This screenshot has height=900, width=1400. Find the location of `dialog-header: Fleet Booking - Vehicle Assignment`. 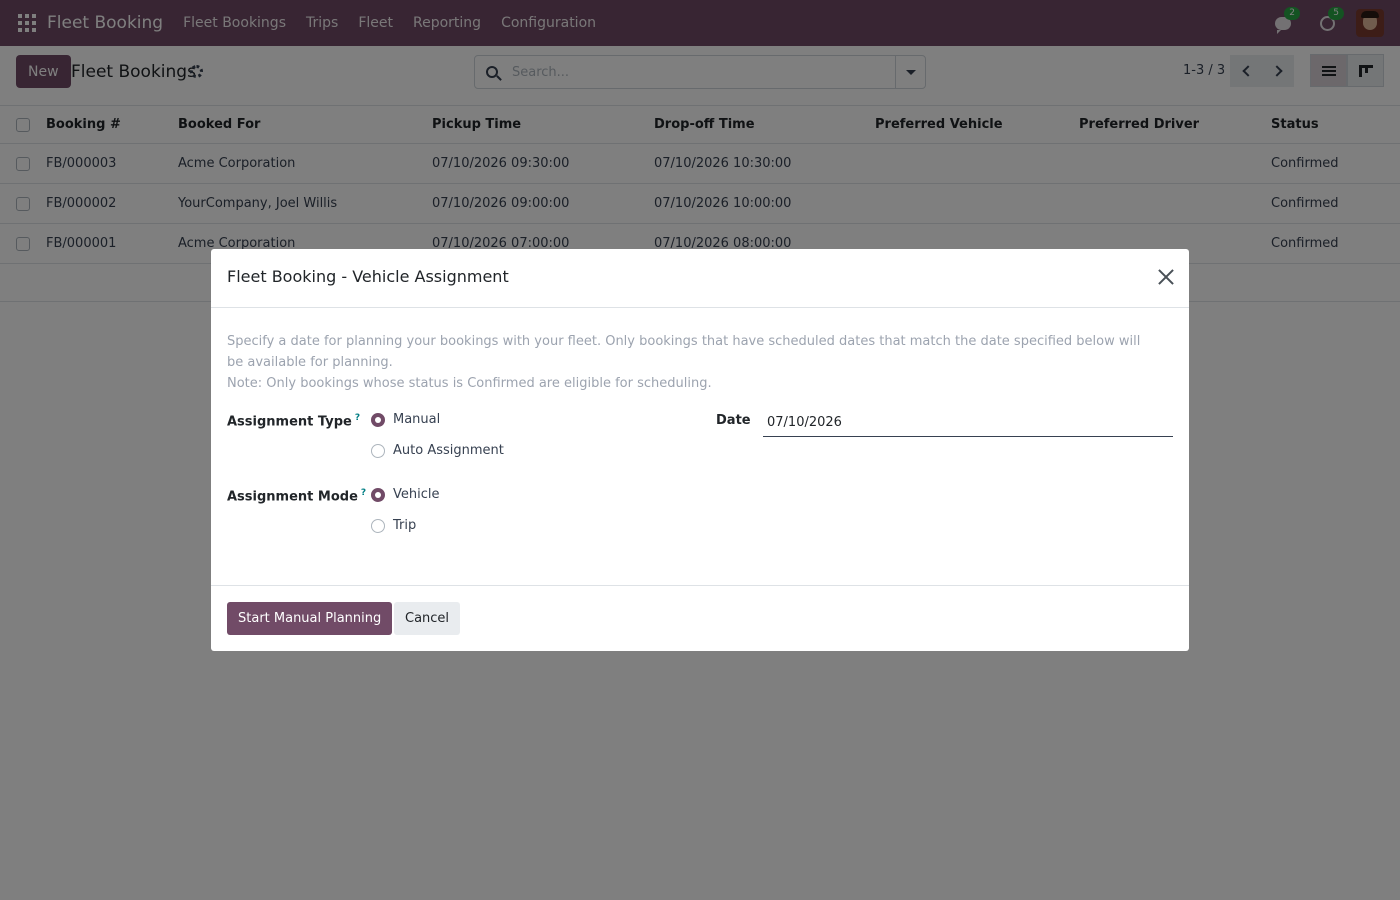

dialog-header: Fleet Booking - Vehicle Assignment is located at coordinates (700, 278).